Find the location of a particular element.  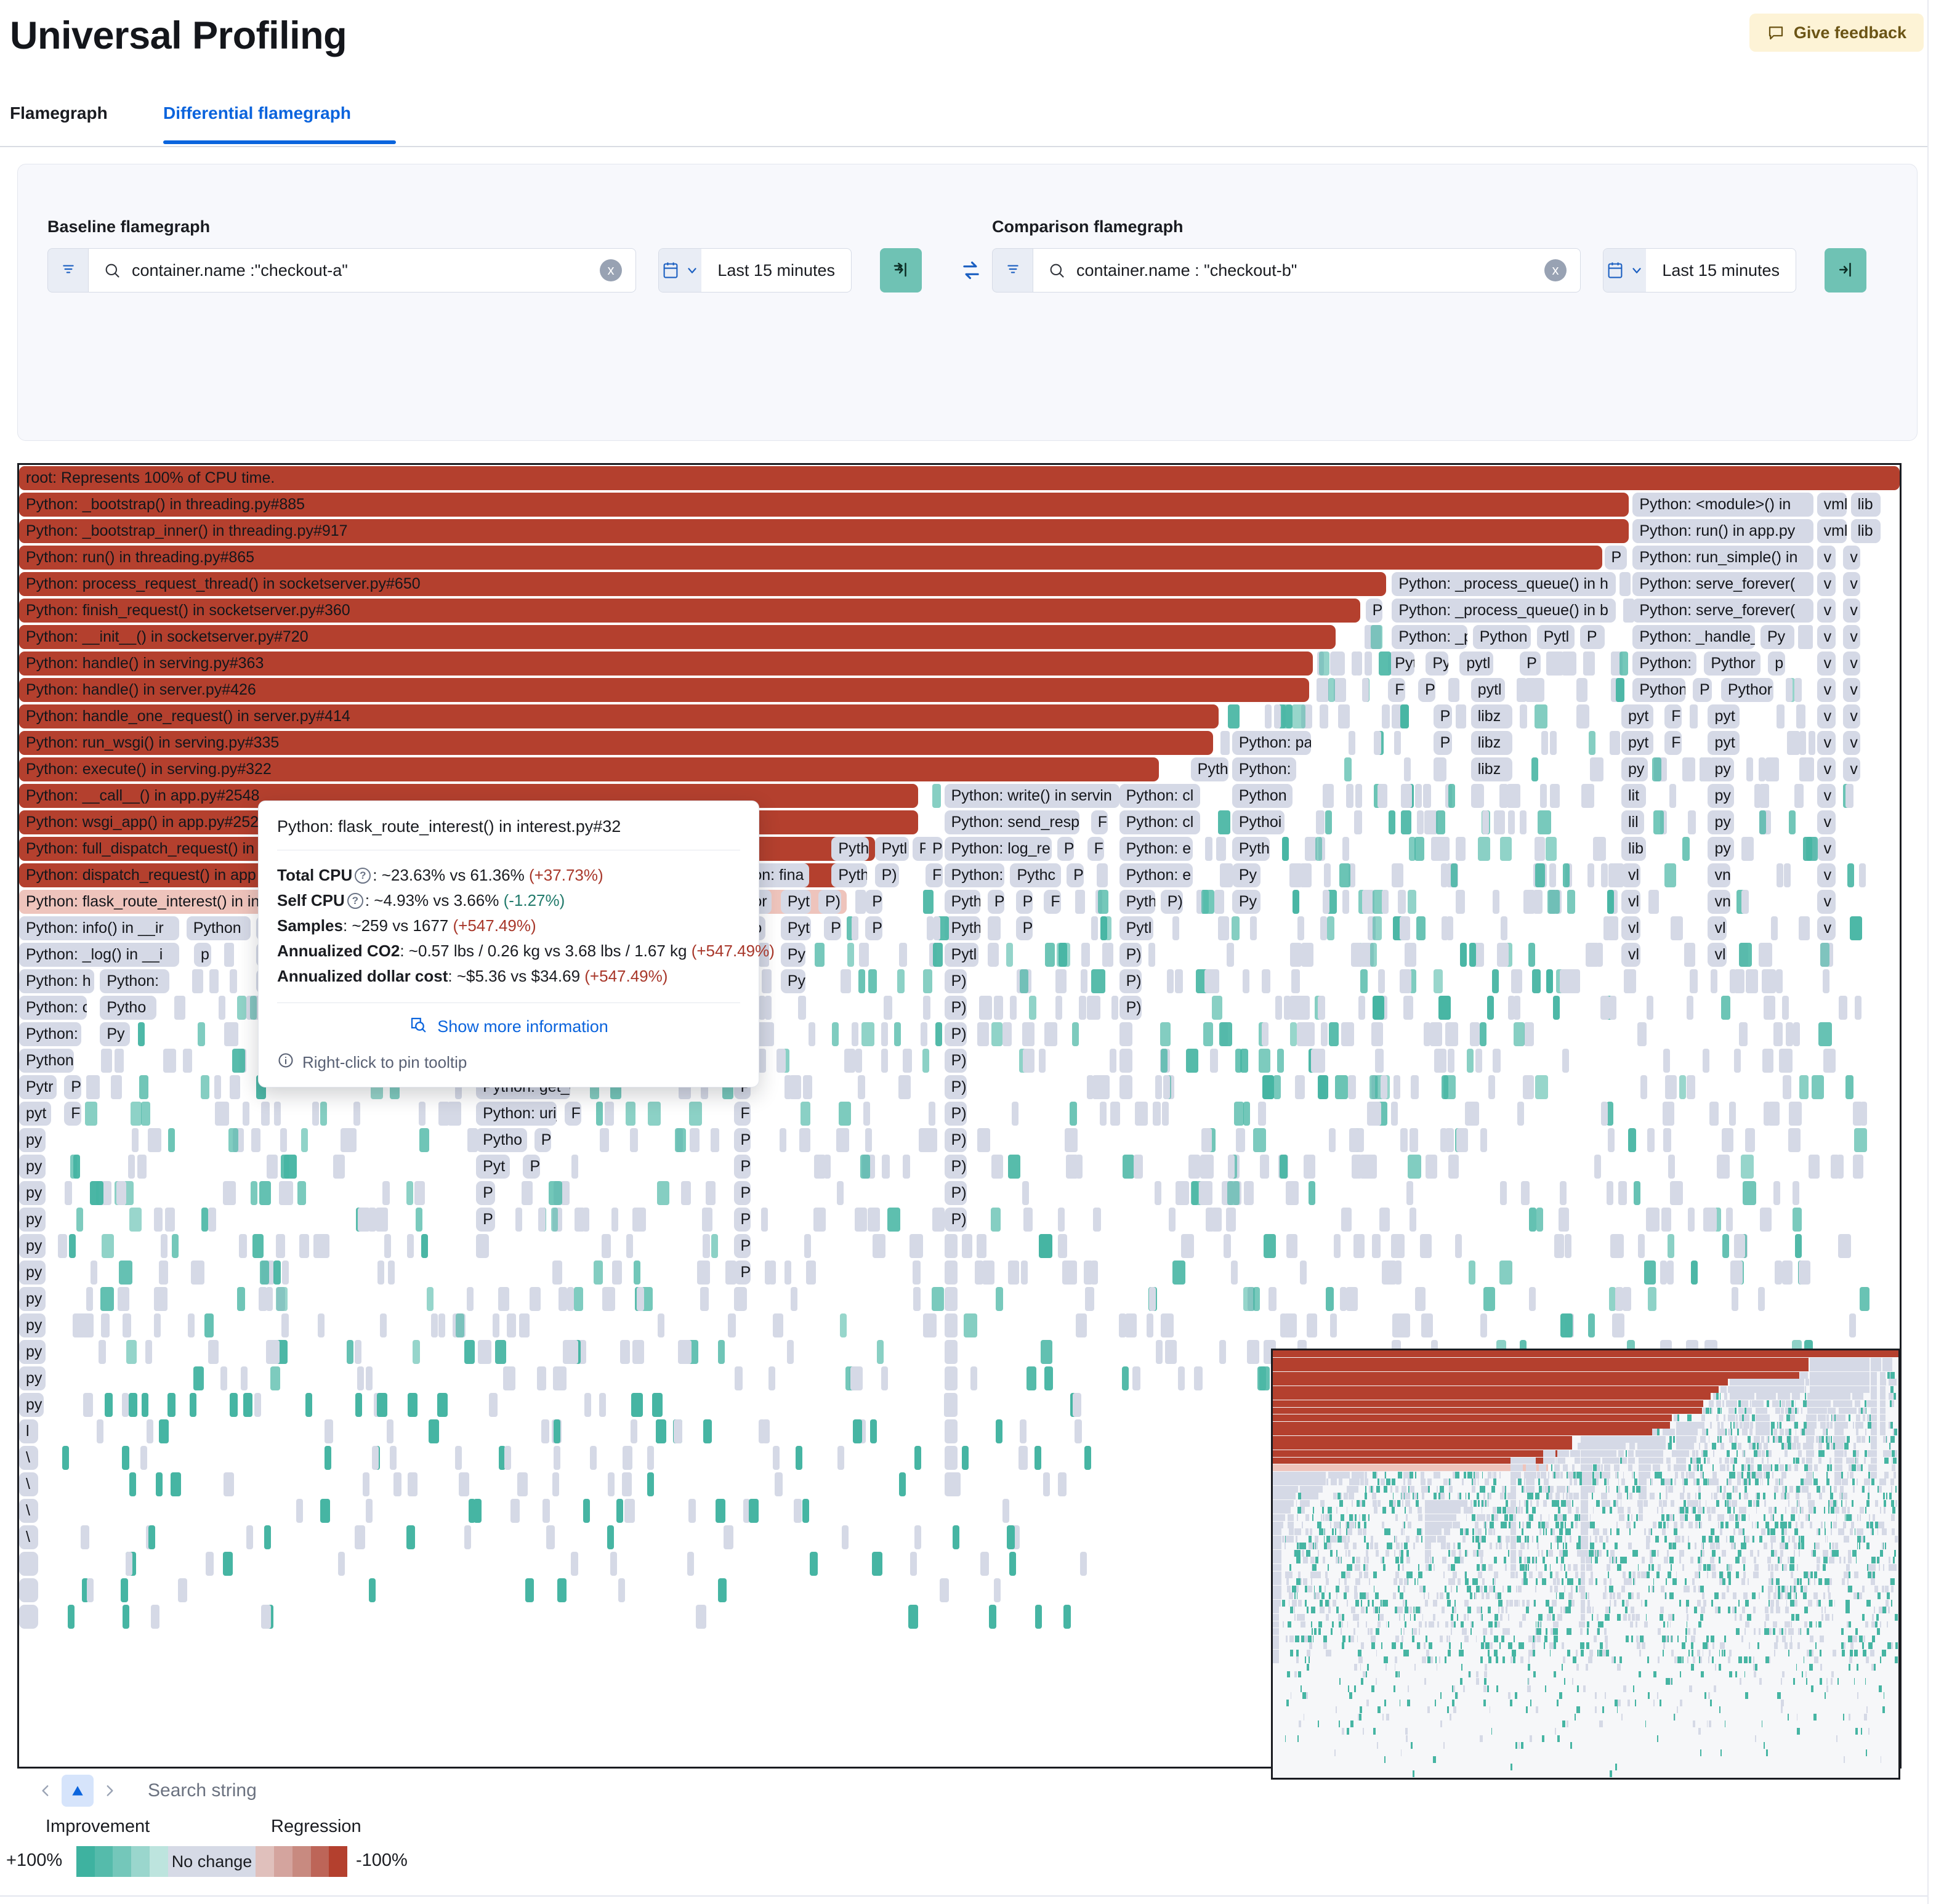

calendar-icon is located at coordinates (680, 270).